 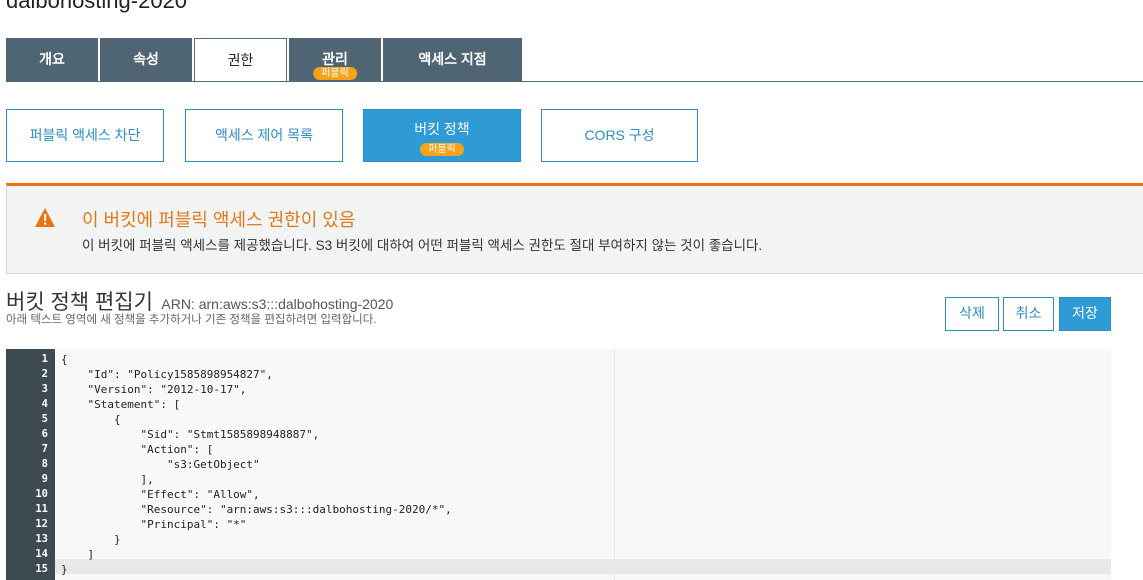 What do you see at coordinates (97, 6) in the screenshot?
I see `bucket-name-title: dalbohosting-2020` at bounding box center [97, 6].